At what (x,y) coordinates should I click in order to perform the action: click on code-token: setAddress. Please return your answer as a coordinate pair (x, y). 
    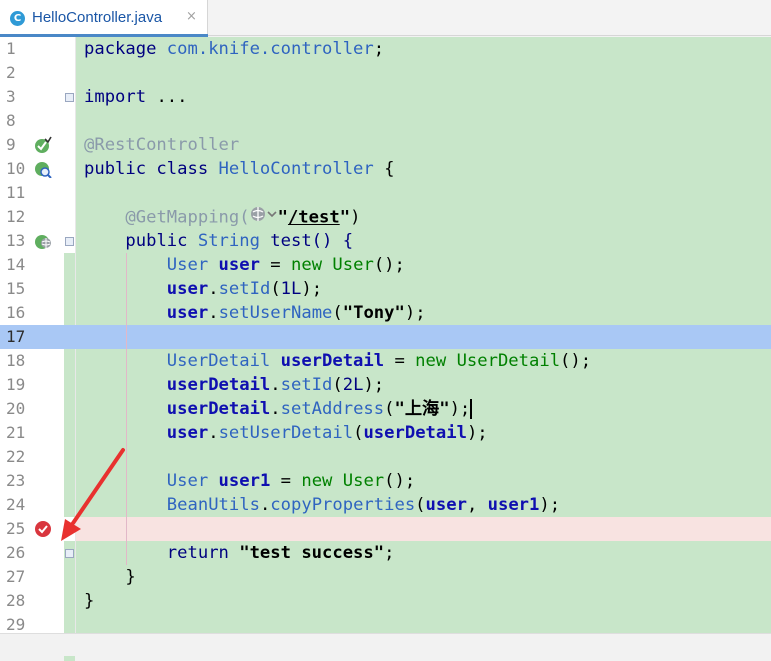
    Looking at the image, I should click on (332, 409).